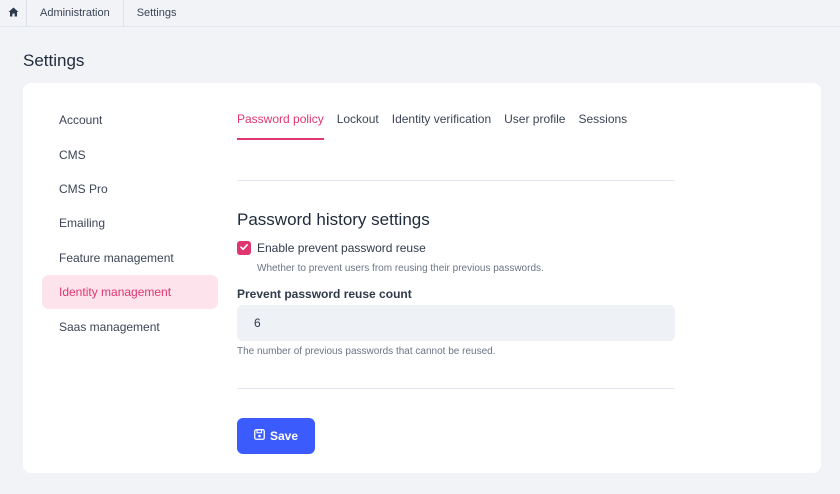 The height and width of the screenshot is (494, 840). What do you see at coordinates (284, 436) in the screenshot?
I see `save-button-label: Save` at bounding box center [284, 436].